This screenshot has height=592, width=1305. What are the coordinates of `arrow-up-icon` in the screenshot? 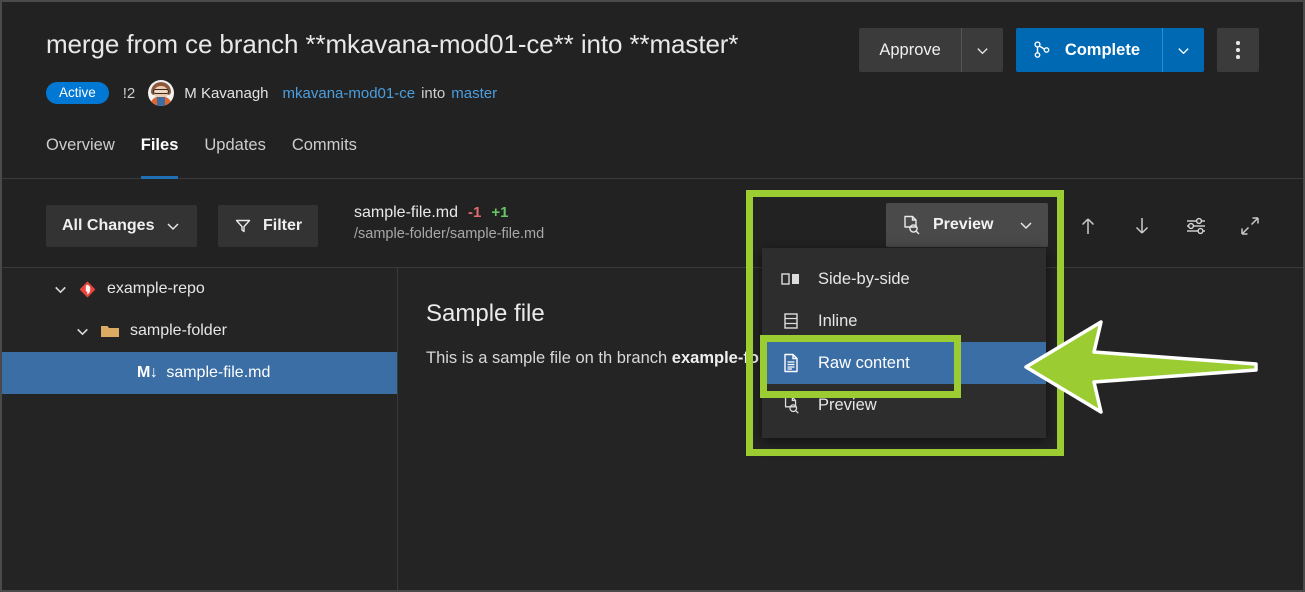 It's located at (1088, 226).